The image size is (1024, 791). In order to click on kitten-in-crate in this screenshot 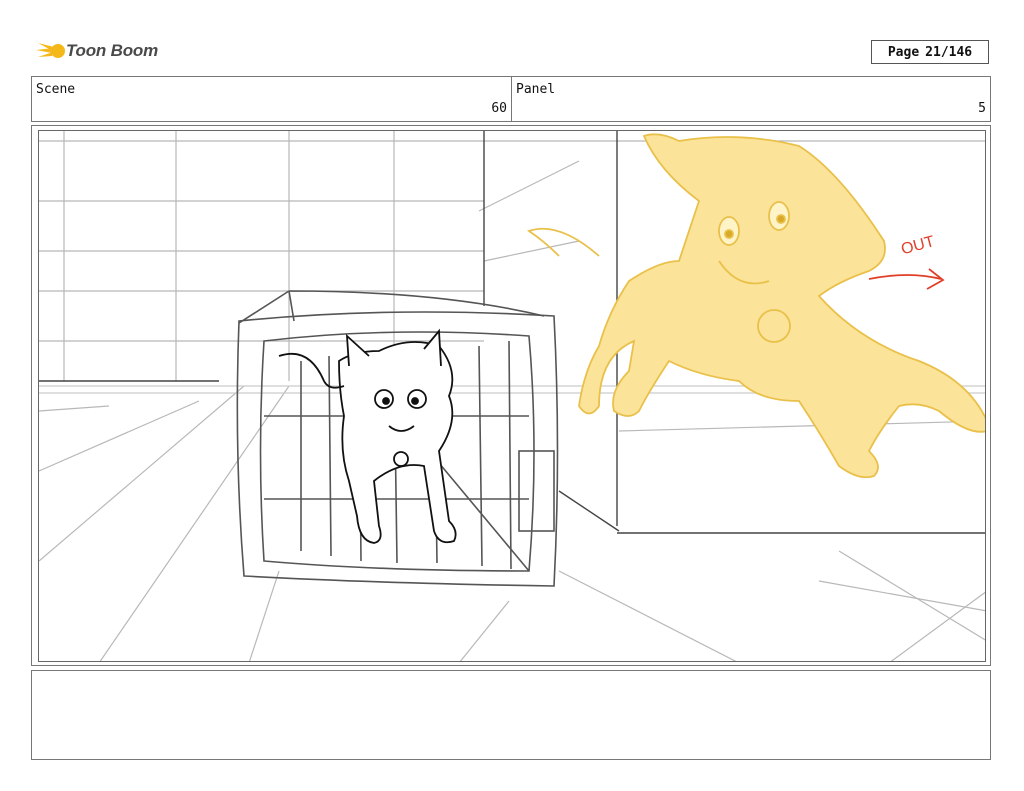, I will do `click(367, 436)`.